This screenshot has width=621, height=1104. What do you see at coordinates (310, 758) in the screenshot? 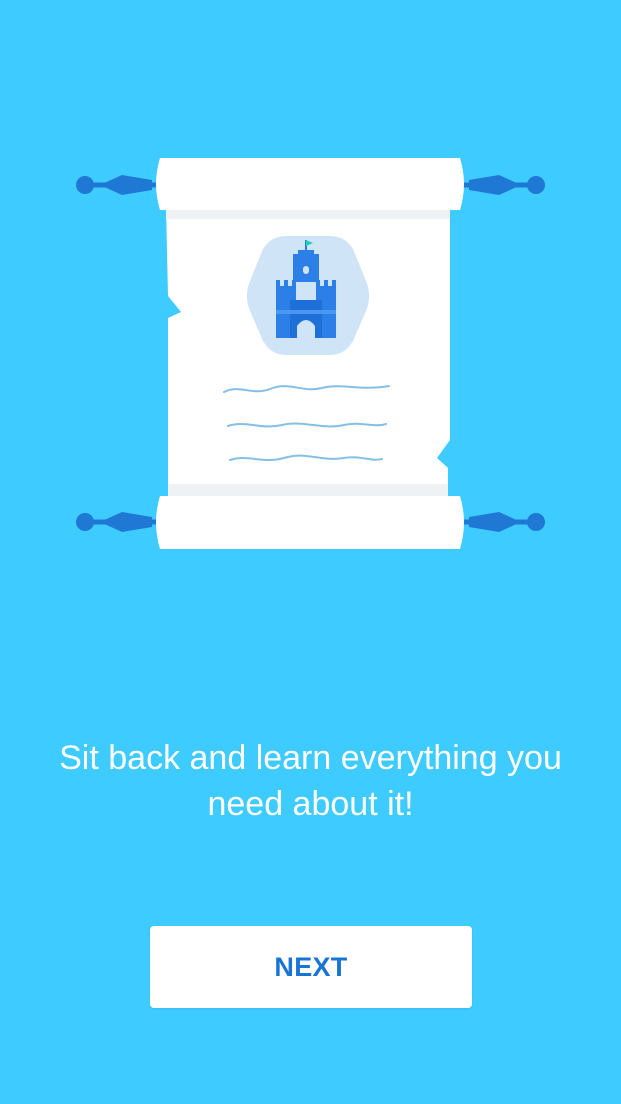
I see `message-line-1: Sit back and learn everything you` at bounding box center [310, 758].